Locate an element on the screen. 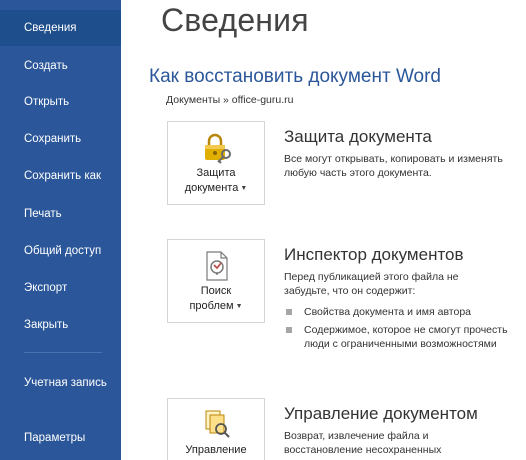  sidebar-item-save-as: Сохранить как is located at coordinates (60, 176).